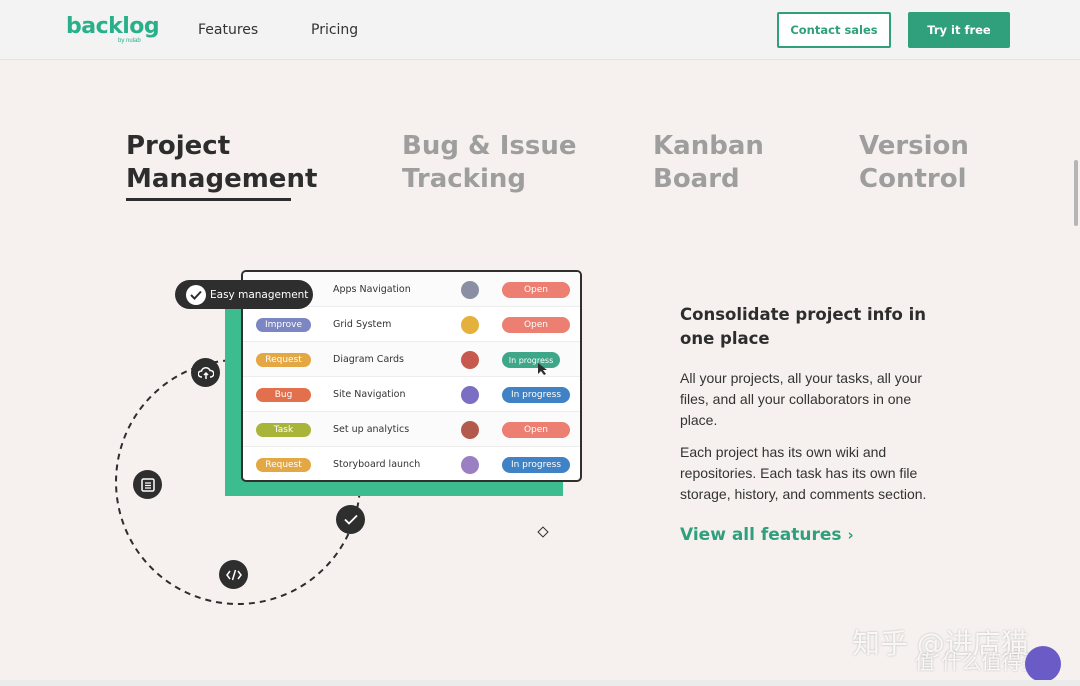 The height and width of the screenshot is (686, 1080). Describe the element at coordinates (372, 289) in the screenshot. I see `issue-title: Apps Navigation` at that location.